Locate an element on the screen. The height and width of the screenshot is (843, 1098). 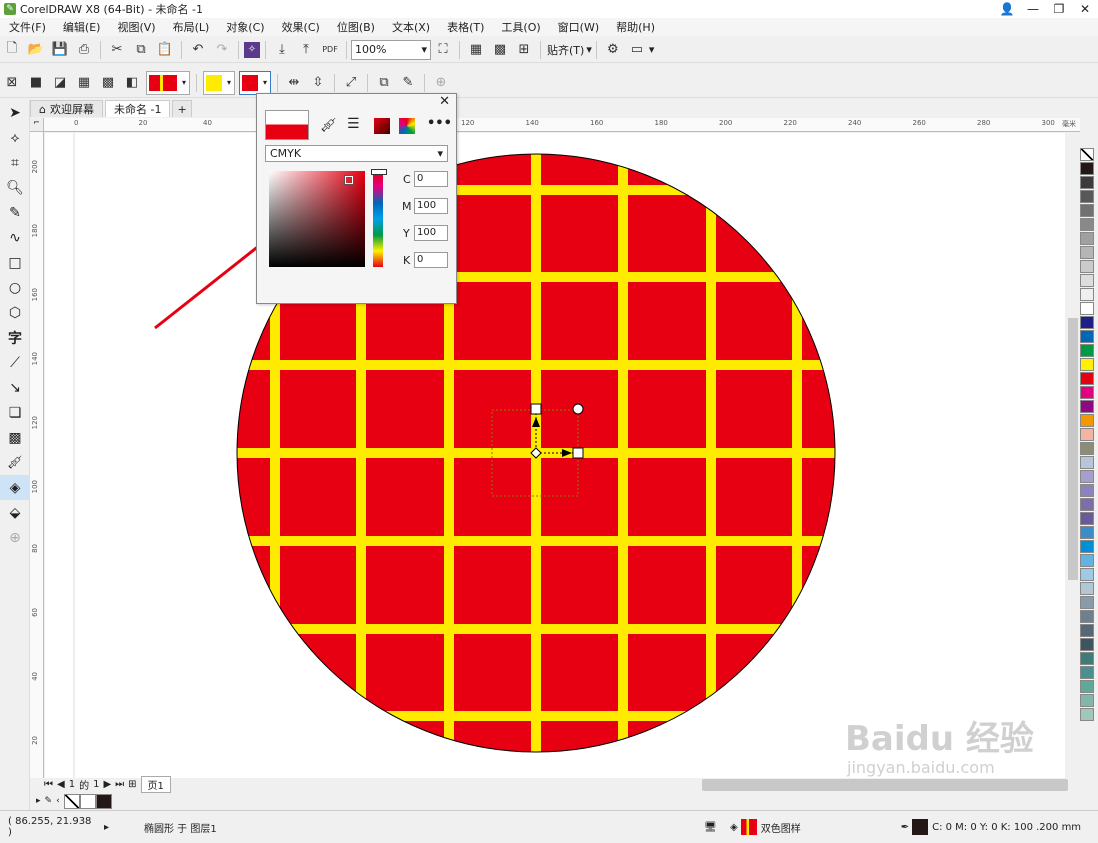
no-color-swatch is located at coordinates (71, 801).